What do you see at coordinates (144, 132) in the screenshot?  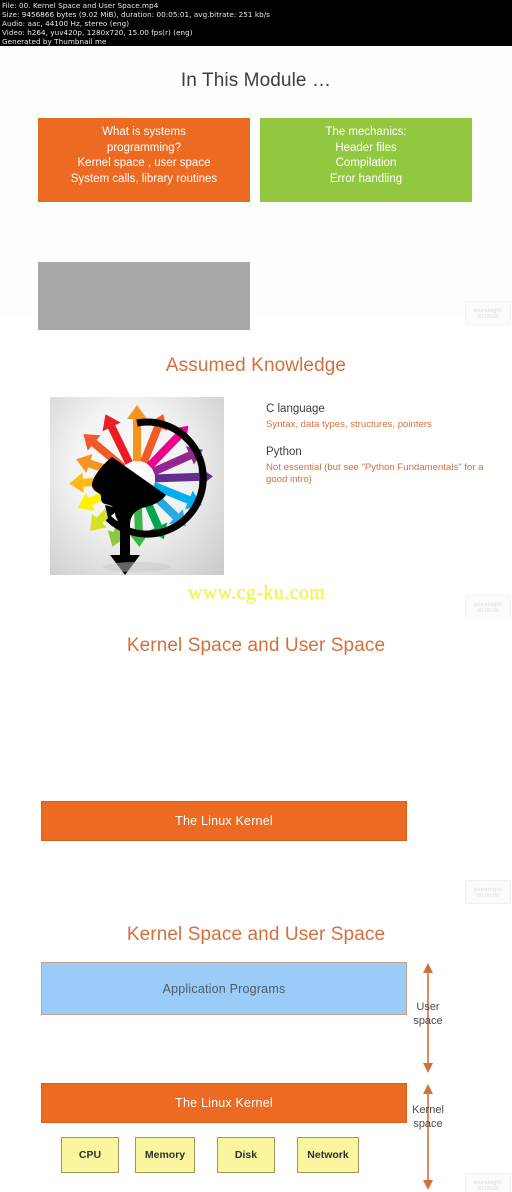 I see `topic-line: What is systems` at bounding box center [144, 132].